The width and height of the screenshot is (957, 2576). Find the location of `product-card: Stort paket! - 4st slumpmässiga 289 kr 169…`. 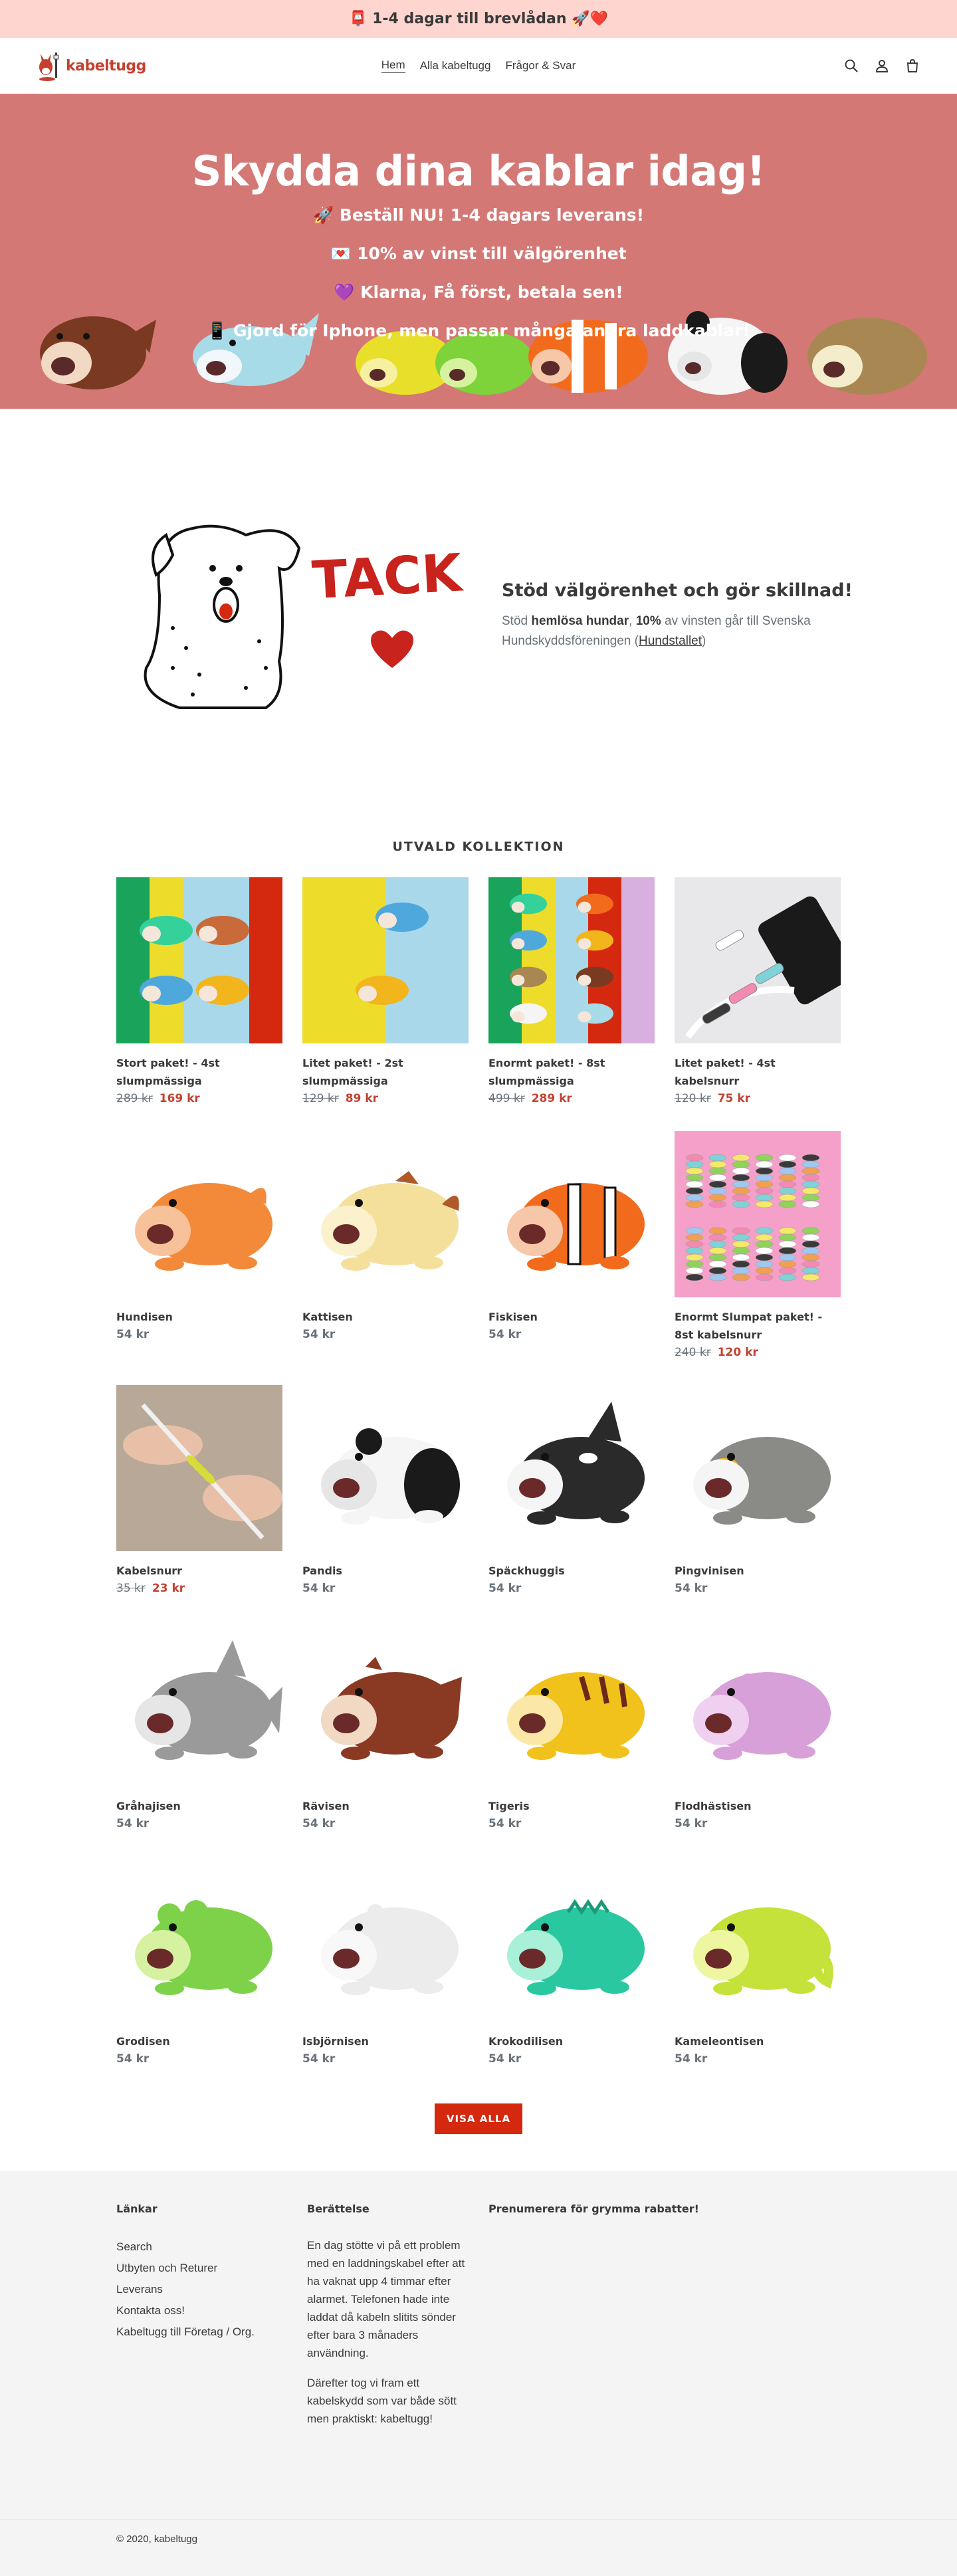

product-card: Stort paket! - 4st slumpmässiga 289 kr 169… is located at coordinates (199, 992).